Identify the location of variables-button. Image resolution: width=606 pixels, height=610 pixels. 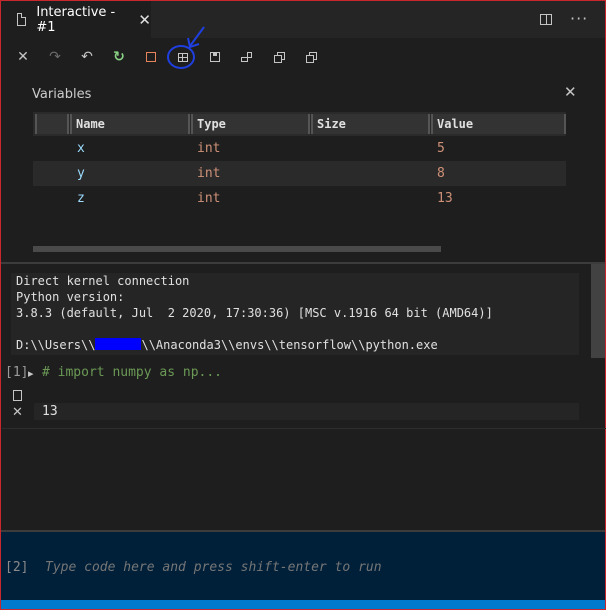
(183, 57).